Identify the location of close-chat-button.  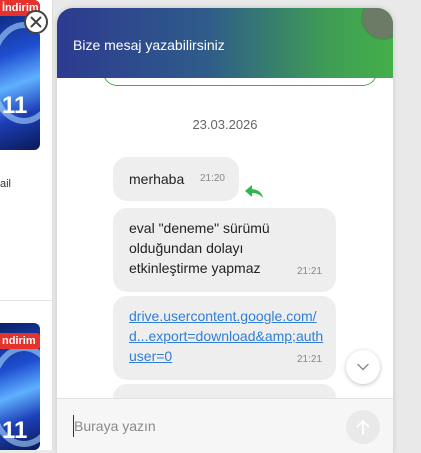
(36, 22).